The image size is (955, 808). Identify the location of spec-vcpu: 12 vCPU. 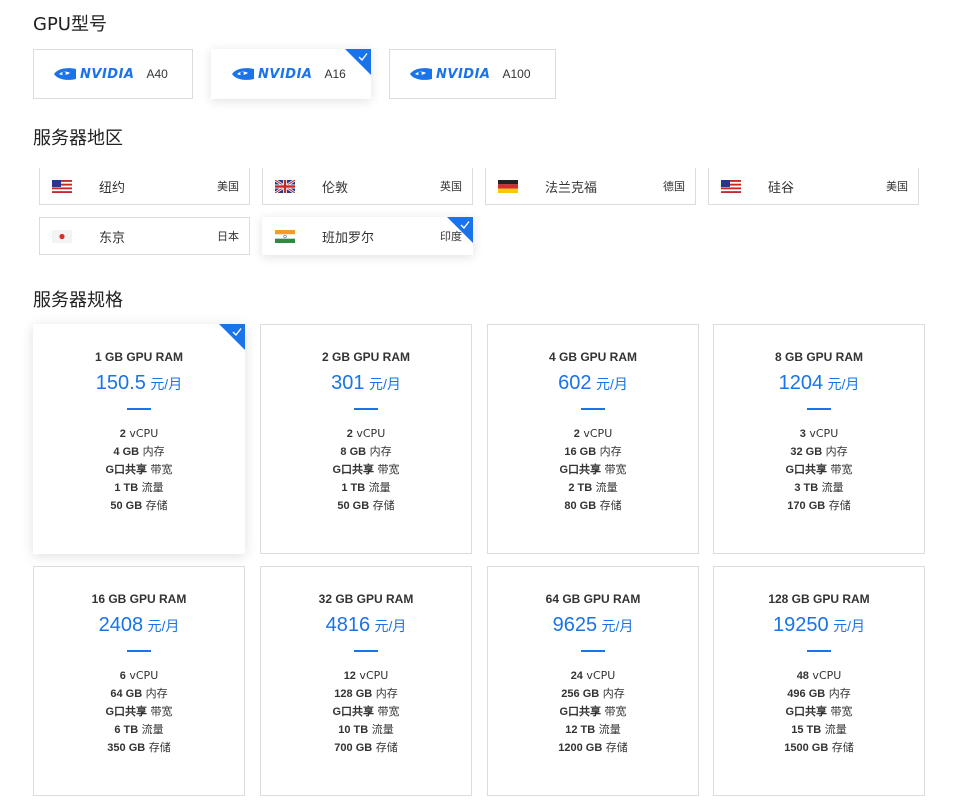
(366, 675).